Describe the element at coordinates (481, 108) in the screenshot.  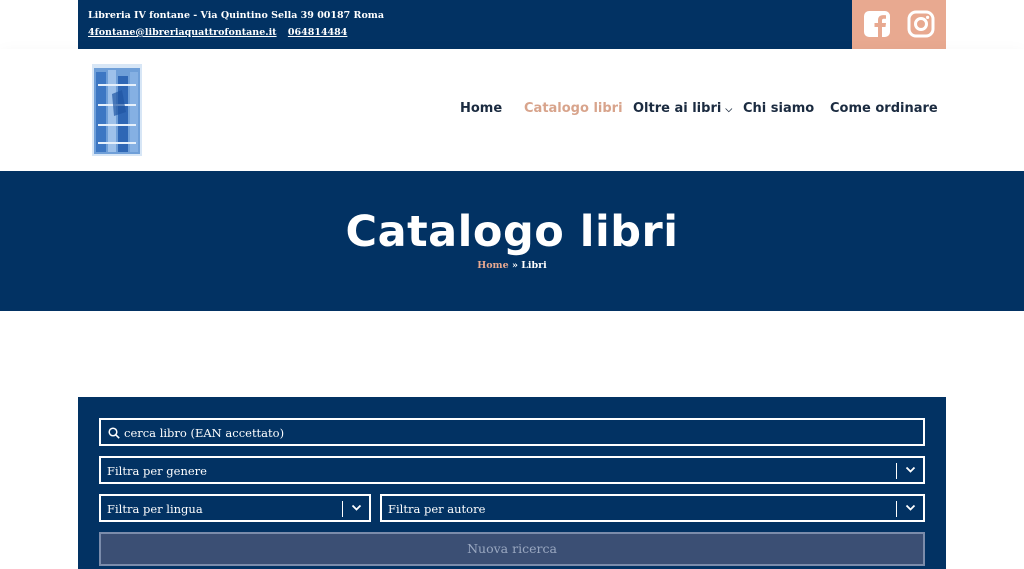
I see `nav-home: Home` at that location.